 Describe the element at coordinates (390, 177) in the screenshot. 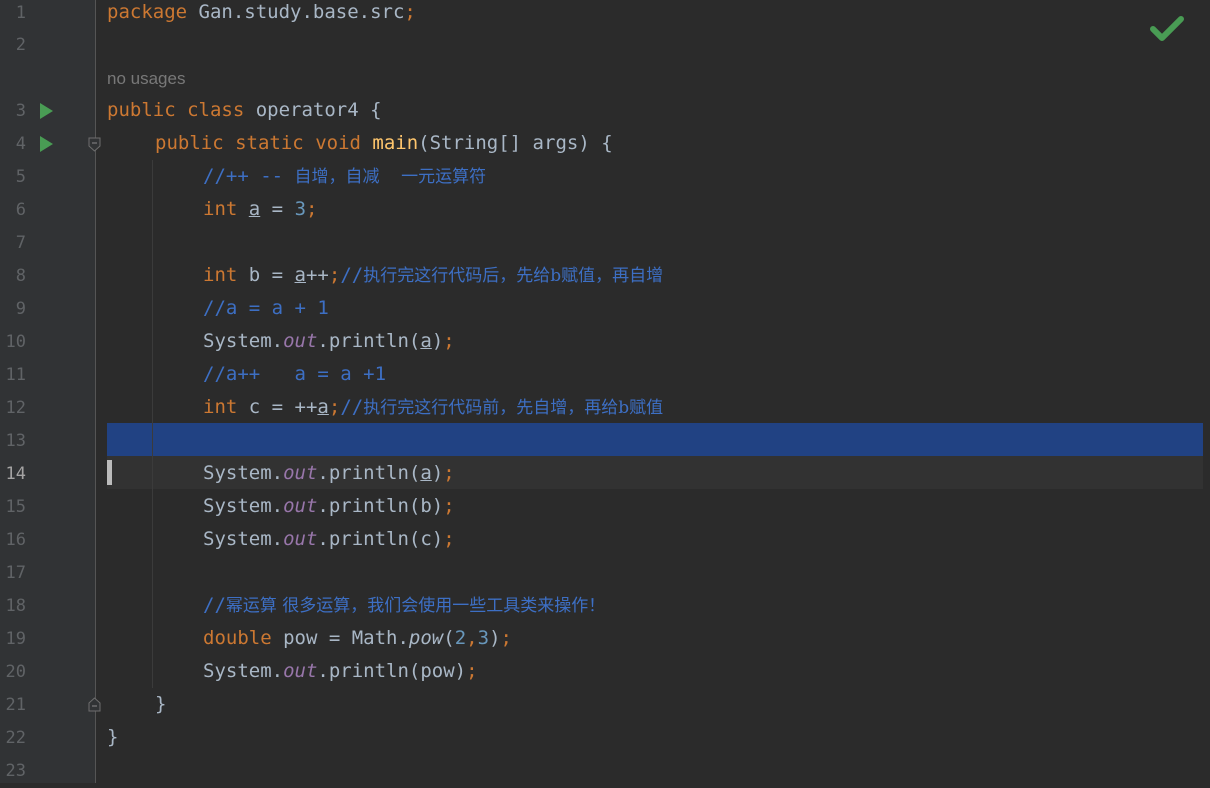

I see `comment: 自增，自减 一元运算符` at that location.